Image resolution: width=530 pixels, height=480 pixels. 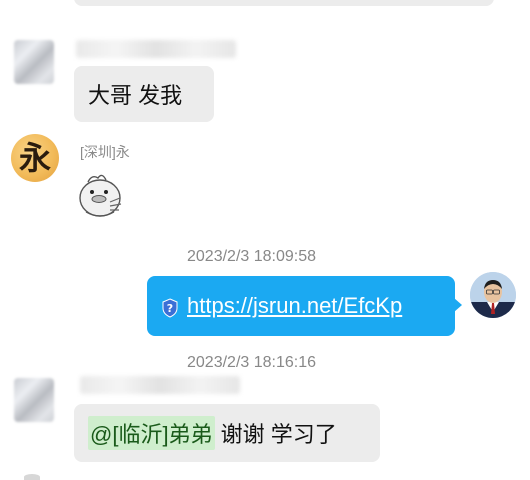 I want to click on sender-name: [深圳]永, so click(x=105, y=152).